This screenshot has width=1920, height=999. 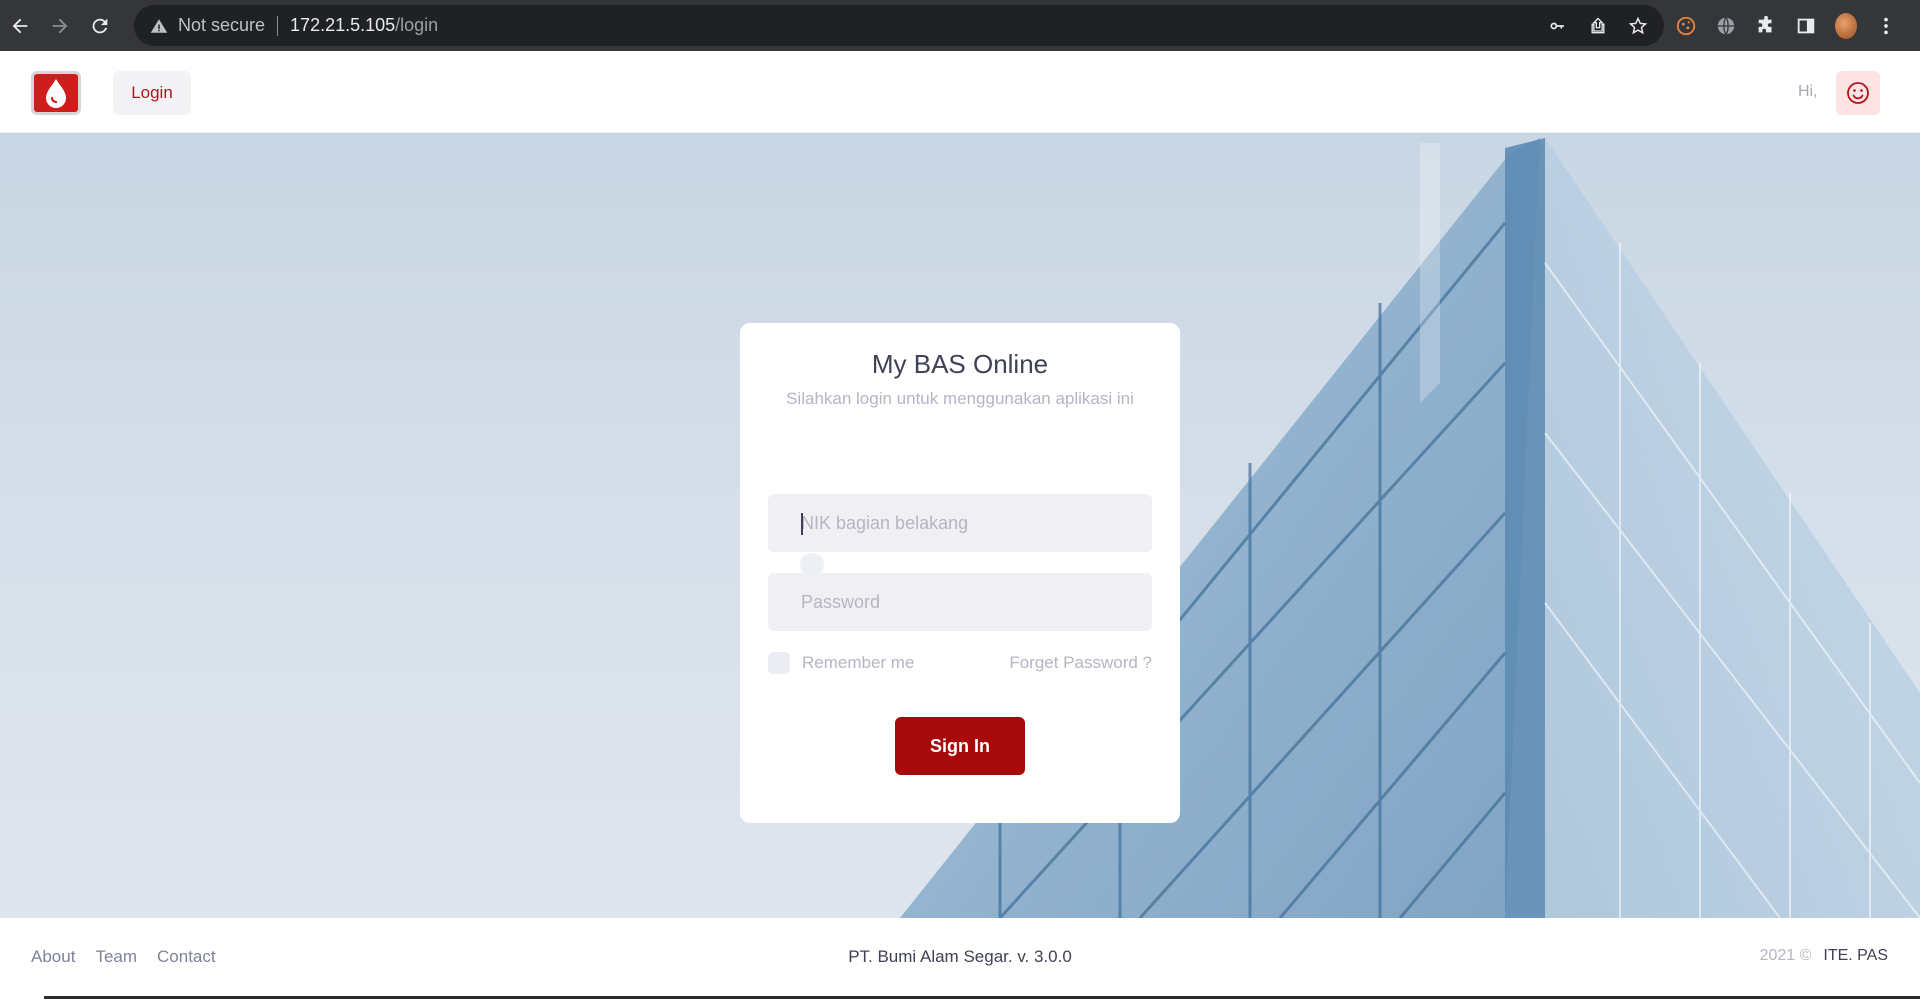 What do you see at coordinates (1806, 26) in the screenshot?
I see `side-panel-icon` at bounding box center [1806, 26].